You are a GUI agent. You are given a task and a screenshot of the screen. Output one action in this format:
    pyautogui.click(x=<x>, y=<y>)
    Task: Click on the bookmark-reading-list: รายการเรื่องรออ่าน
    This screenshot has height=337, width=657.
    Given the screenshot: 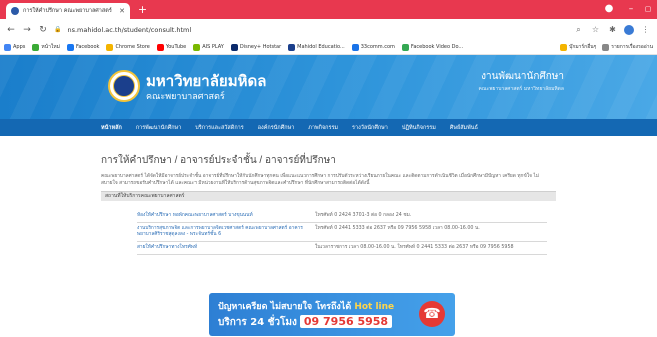 What is the action you would take?
    pyautogui.click(x=627, y=47)
    